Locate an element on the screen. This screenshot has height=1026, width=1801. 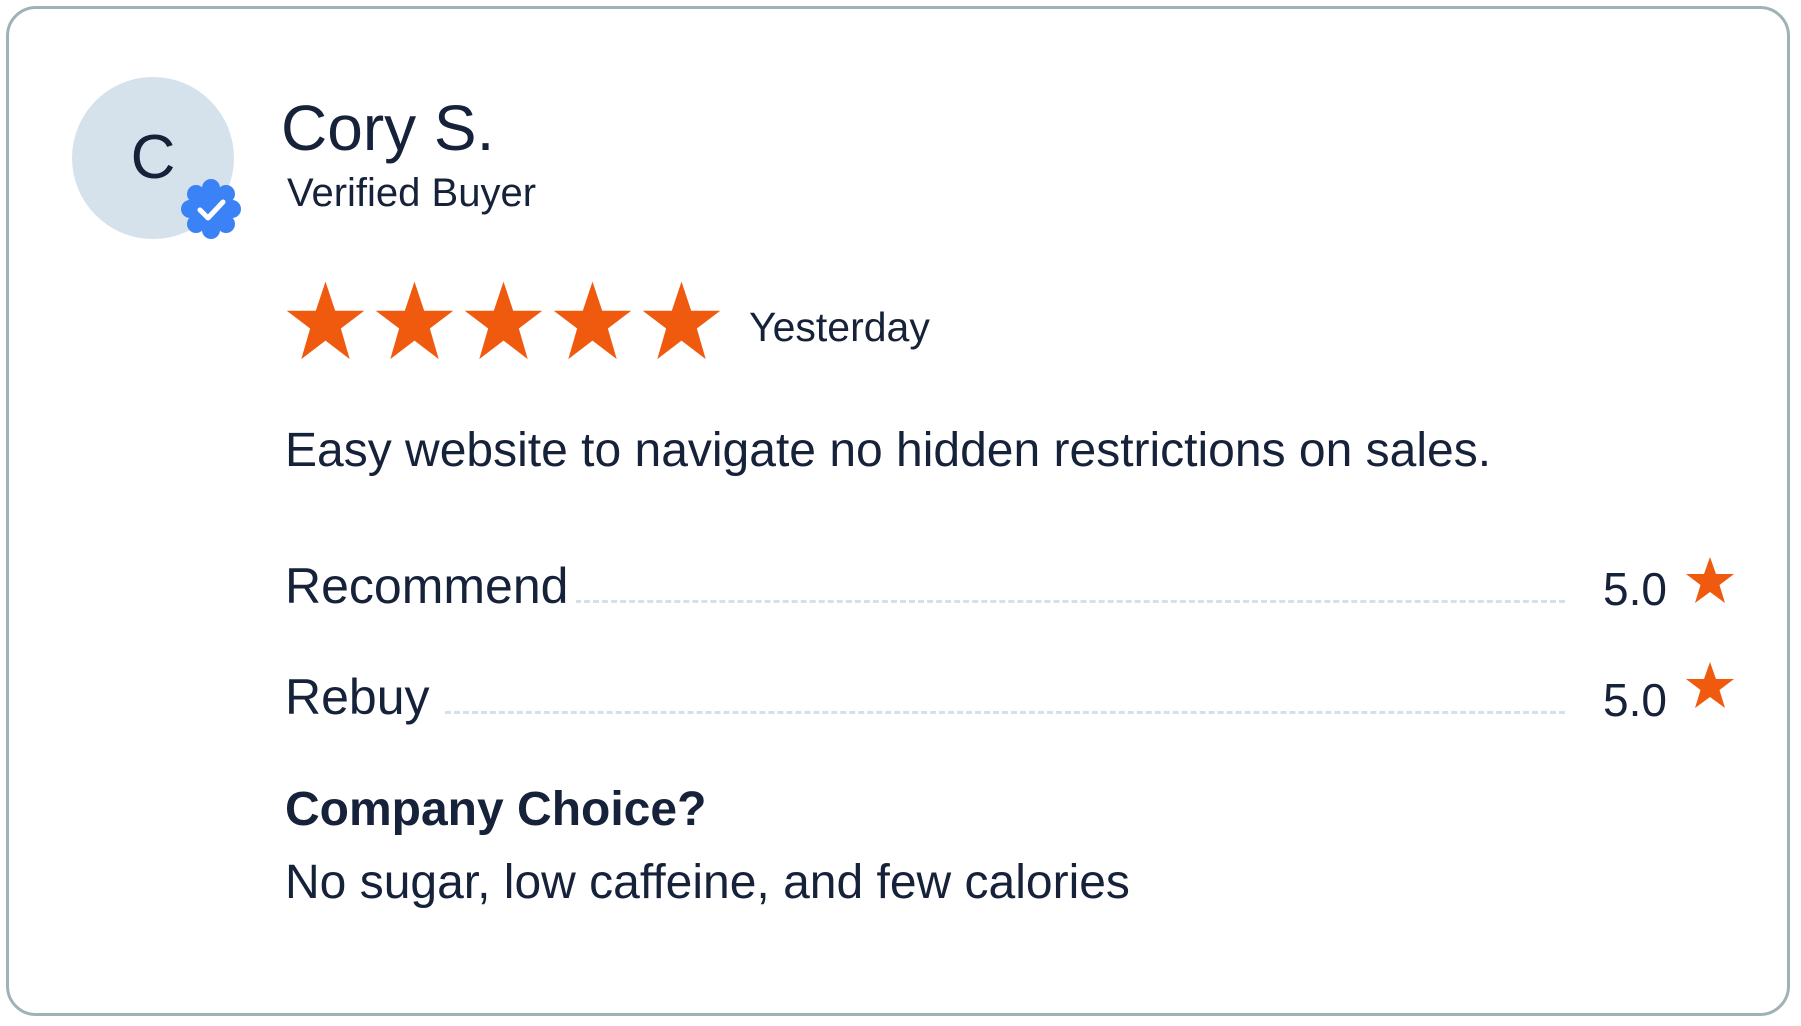
avatar: C is located at coordinates (156, 158).